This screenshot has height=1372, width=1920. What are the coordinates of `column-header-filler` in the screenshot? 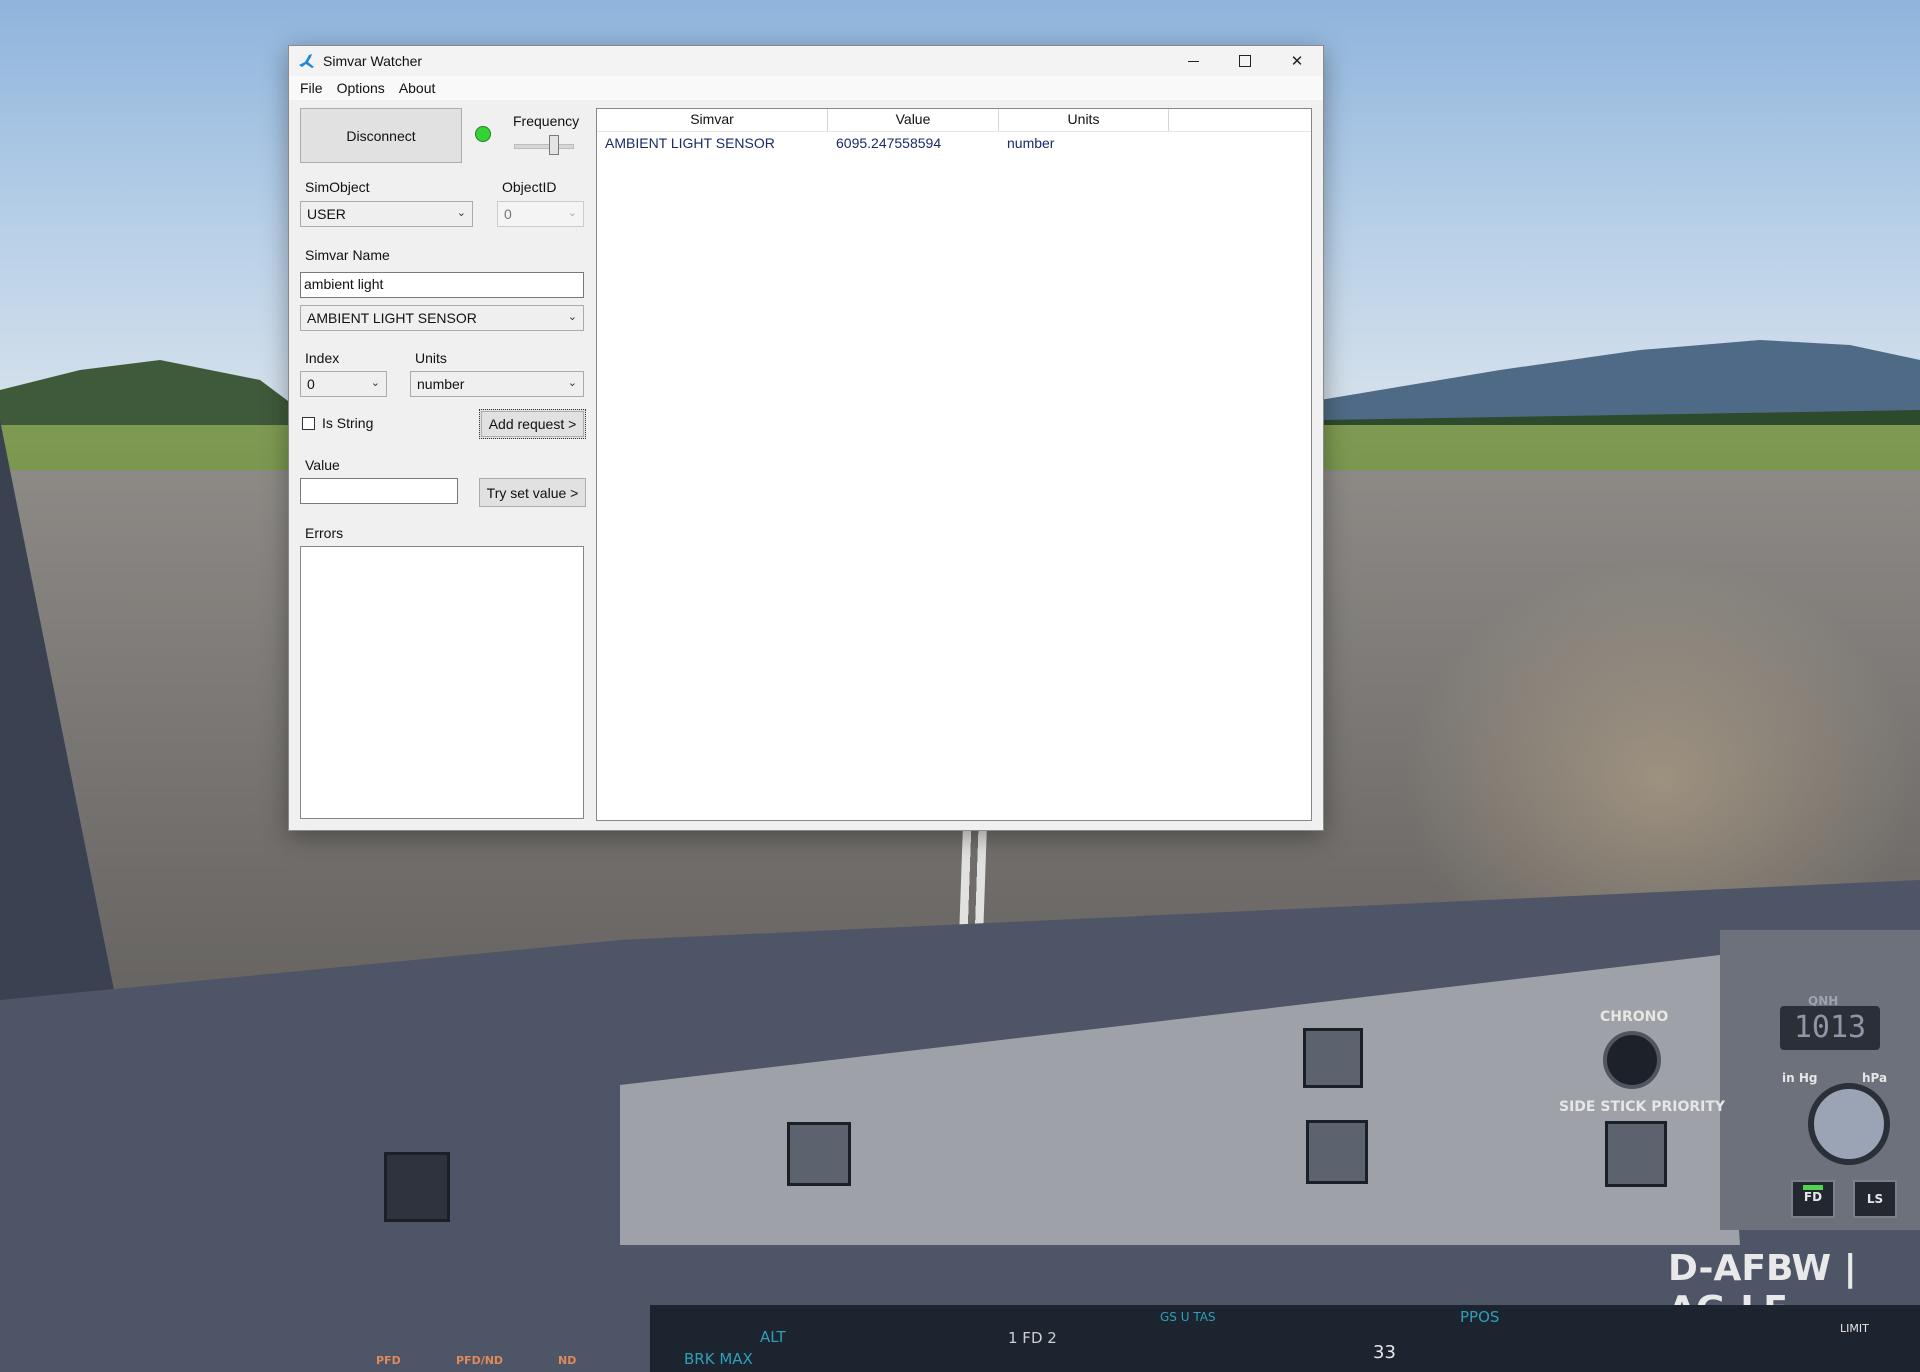 It's located at (1240, 120).